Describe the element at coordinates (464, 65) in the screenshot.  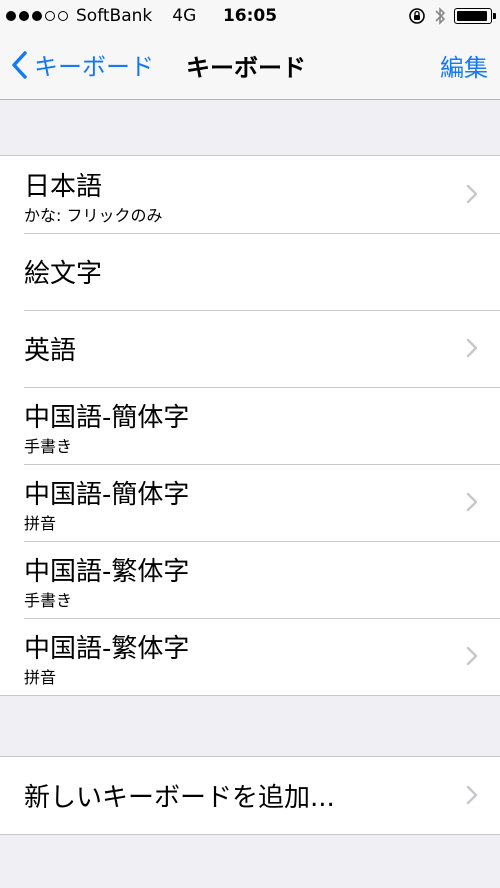
I see `edit-button: 編集` at that location.